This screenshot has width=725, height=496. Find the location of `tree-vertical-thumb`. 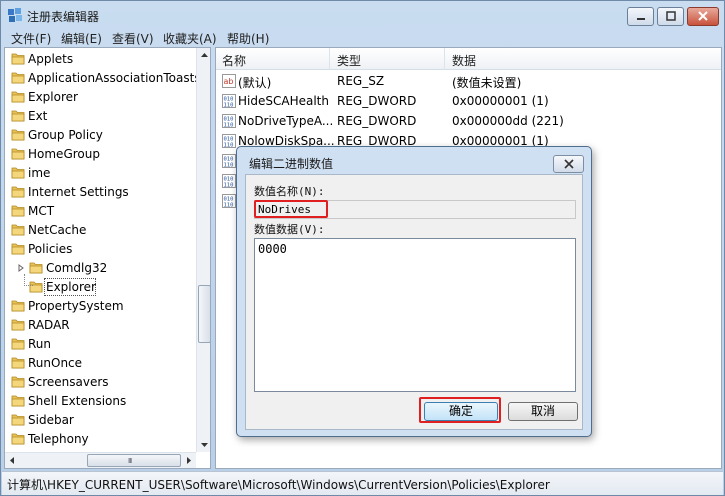

tree-vertical-thumb is located at coordinates (204, 314).